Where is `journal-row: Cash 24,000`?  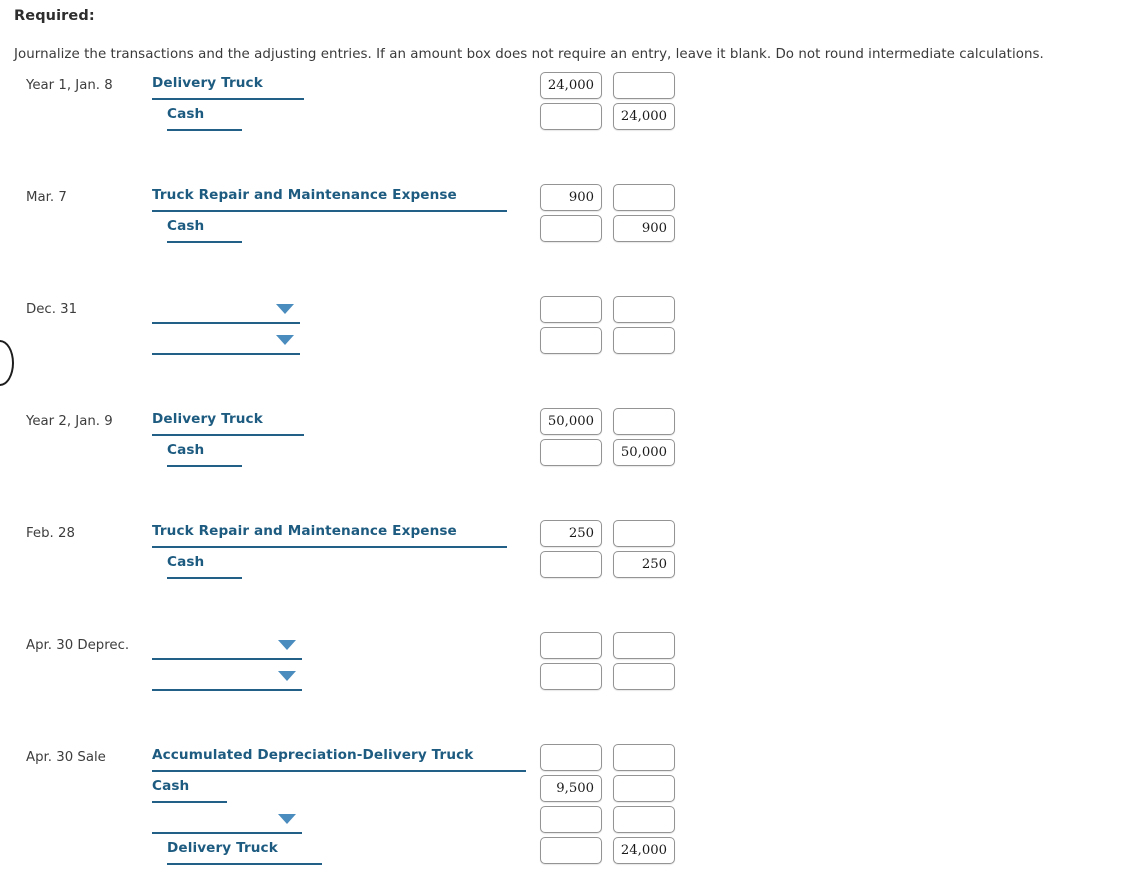 journal-row: Cash 24,000 is located at coordinates (565, 119).